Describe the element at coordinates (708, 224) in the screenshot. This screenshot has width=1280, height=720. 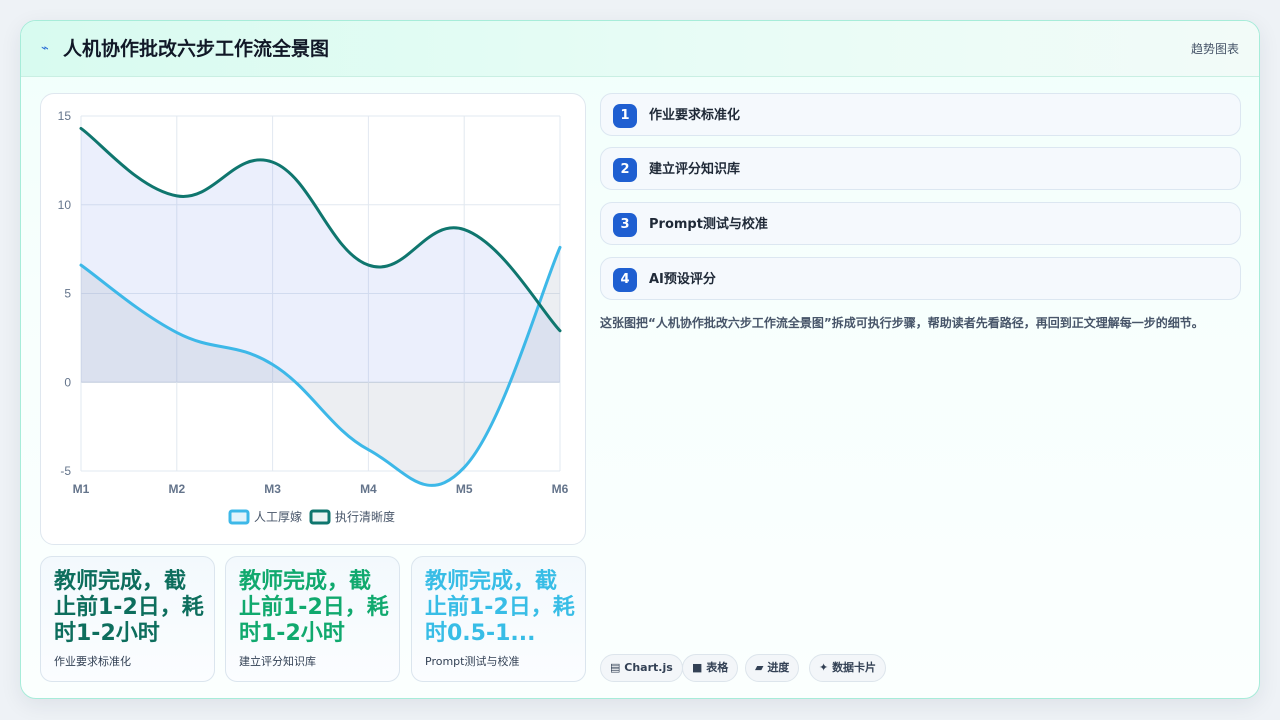
I see `step-label: Prompt测试与校准` at that location.